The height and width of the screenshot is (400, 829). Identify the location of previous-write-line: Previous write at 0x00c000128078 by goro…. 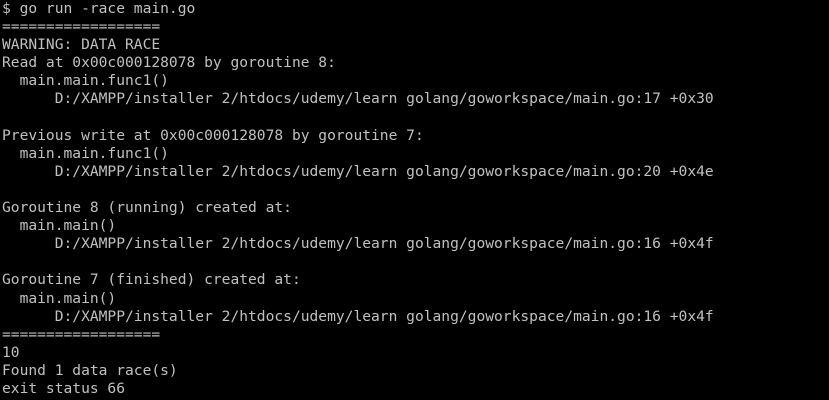
(213, 135).